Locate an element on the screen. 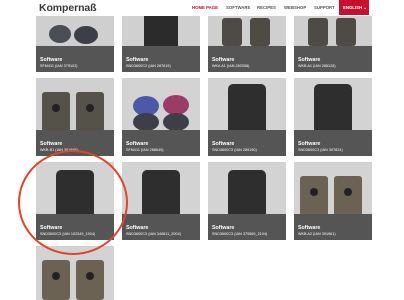 This screenshot has height=300, width=404. software-tile: Software SND3600C3 (IAN 375569_2104) is located at coordinates (247, 201).